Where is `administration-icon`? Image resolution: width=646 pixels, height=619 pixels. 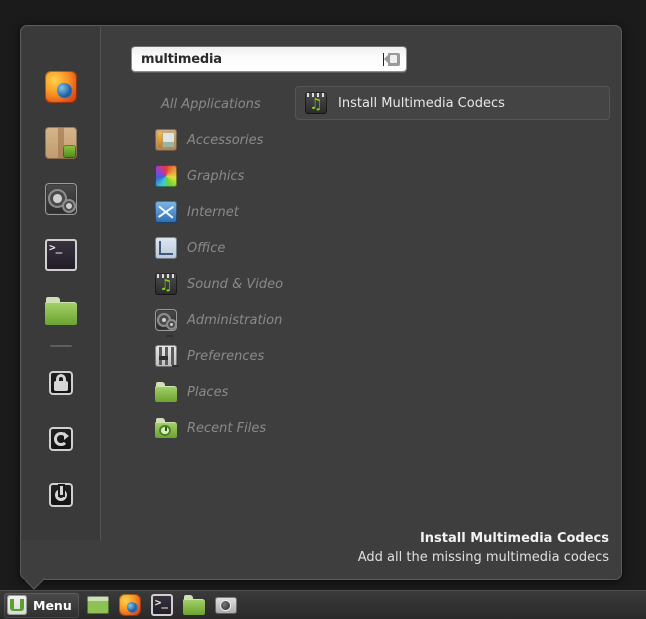
administration-icon is located at coordinates (166, 320).